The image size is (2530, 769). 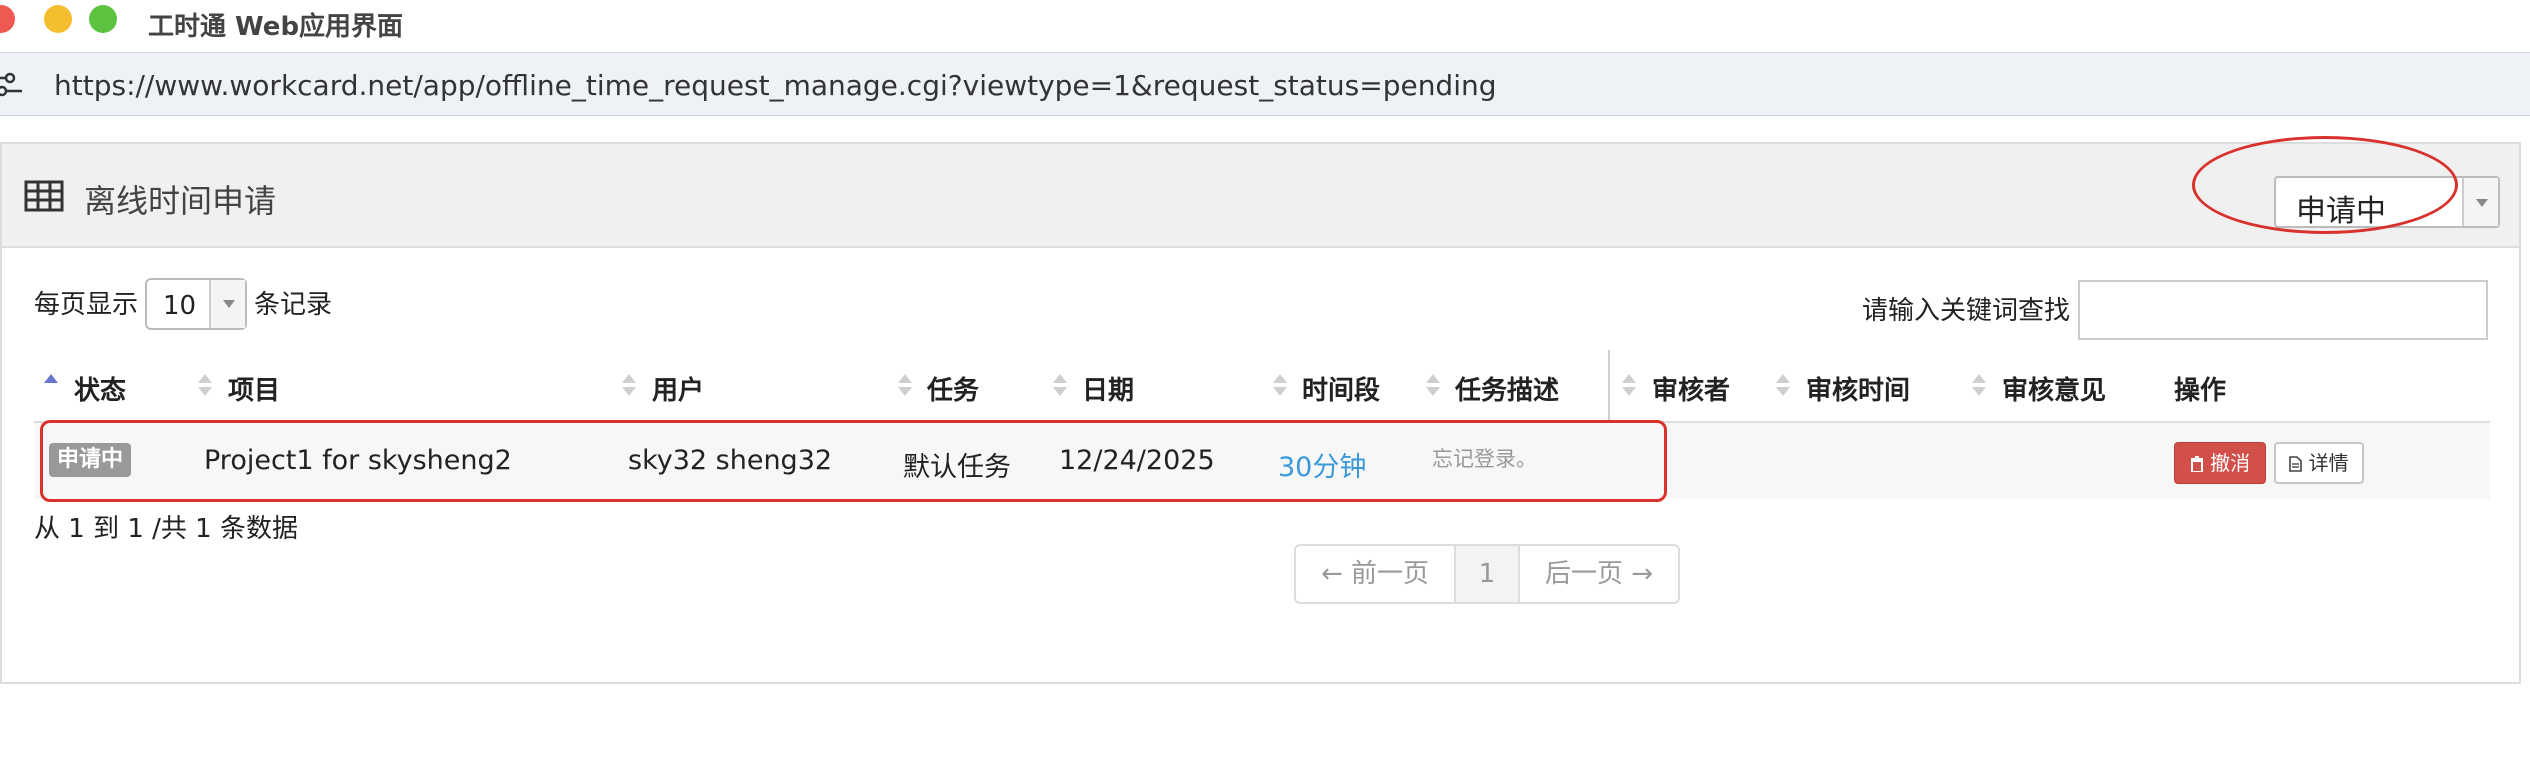 I want to click on column-header-task: 任务, so click(x=953, y=388).